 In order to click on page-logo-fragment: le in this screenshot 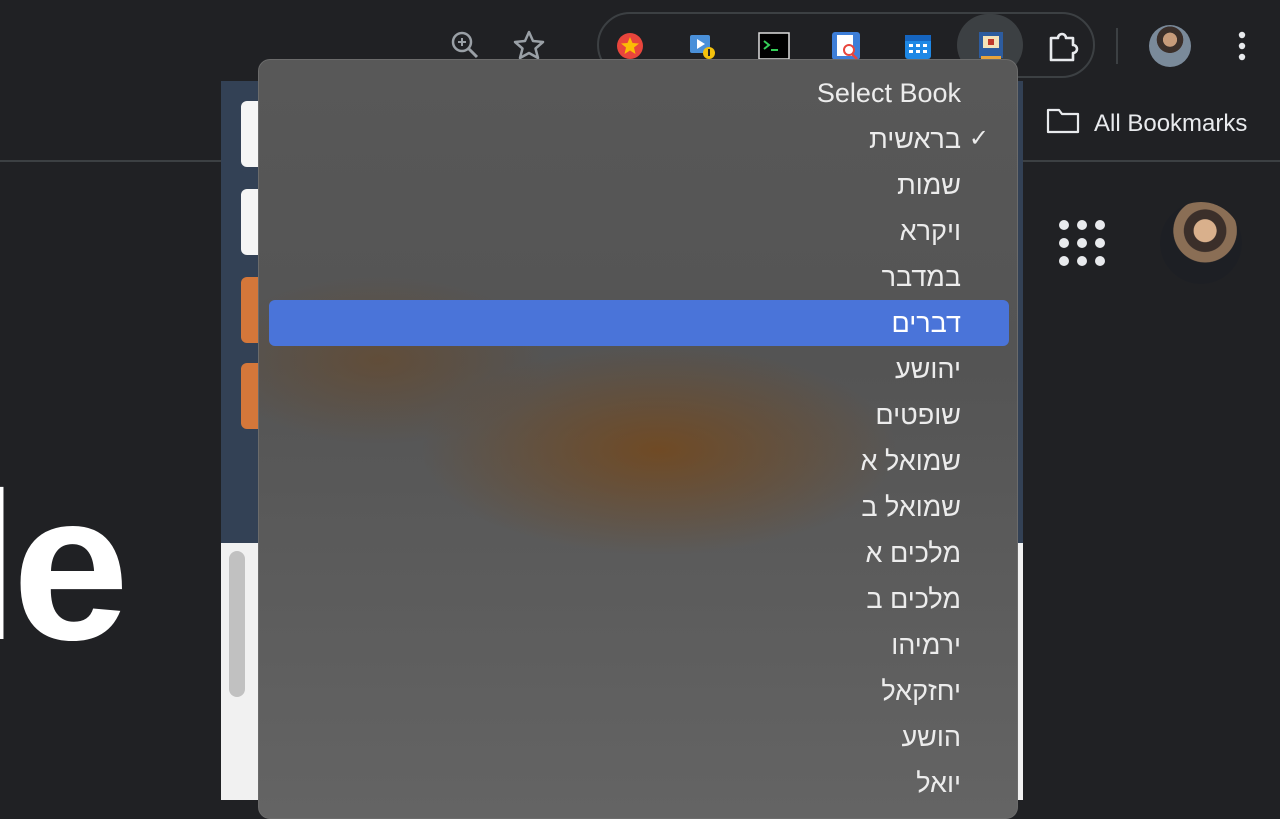, I will do `click(64, 566)`.